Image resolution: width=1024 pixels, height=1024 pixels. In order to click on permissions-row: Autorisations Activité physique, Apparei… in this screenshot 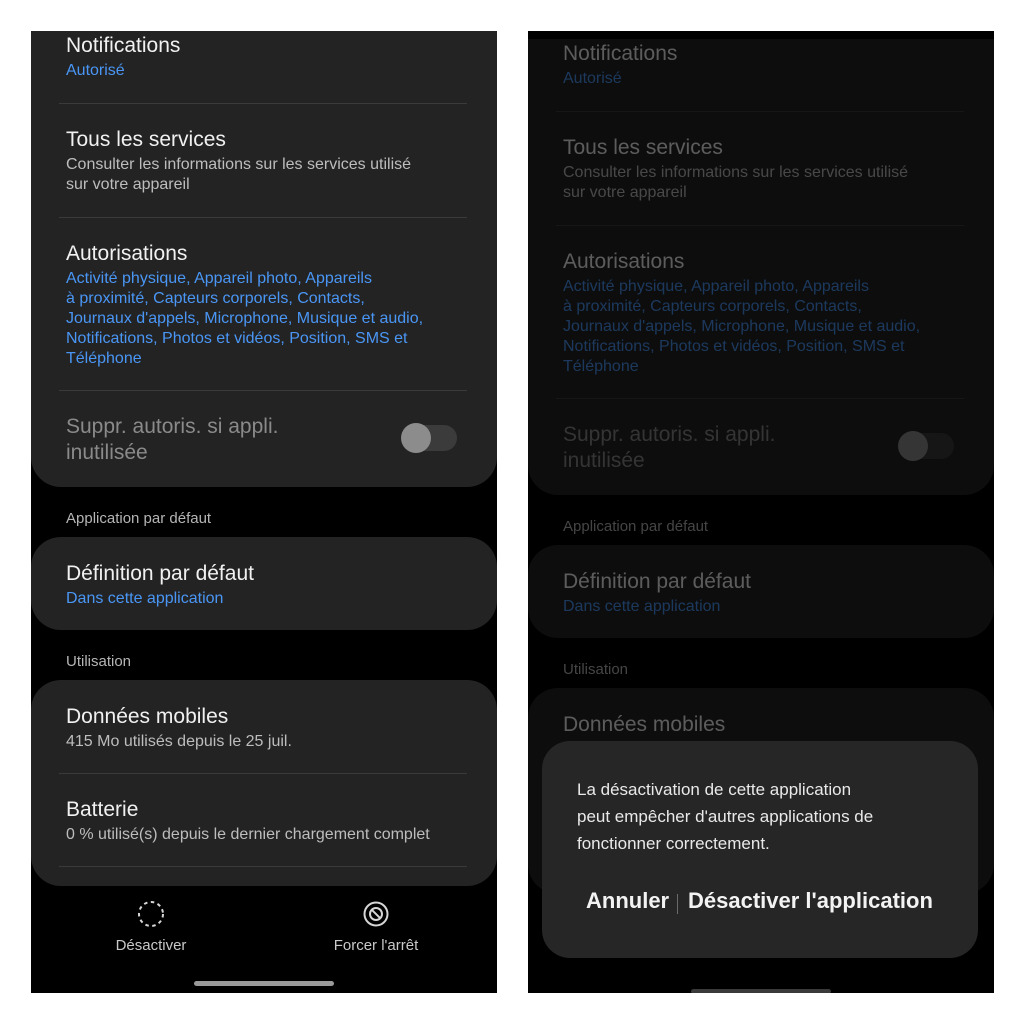, I will do `click(266, 305)`.